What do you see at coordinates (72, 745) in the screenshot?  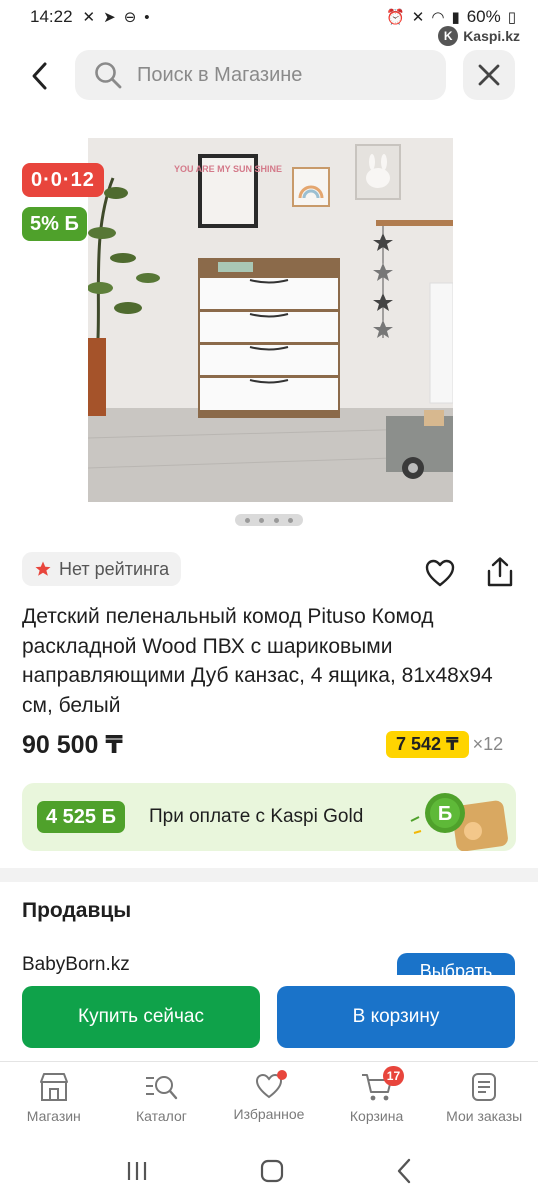 I see `product-price: 90 500 ₸` at bounding box center [72, 745].